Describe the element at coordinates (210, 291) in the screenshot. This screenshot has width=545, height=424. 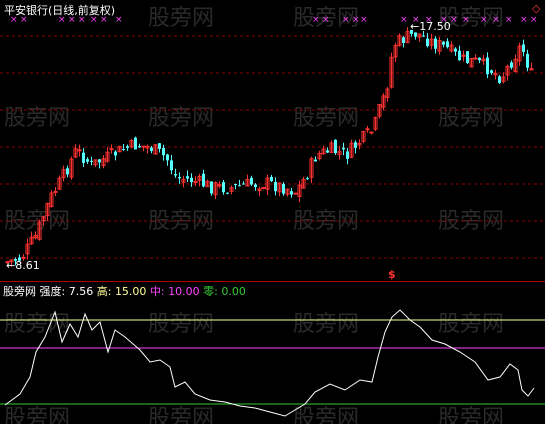
I see `zero-label: 零:` at that location.